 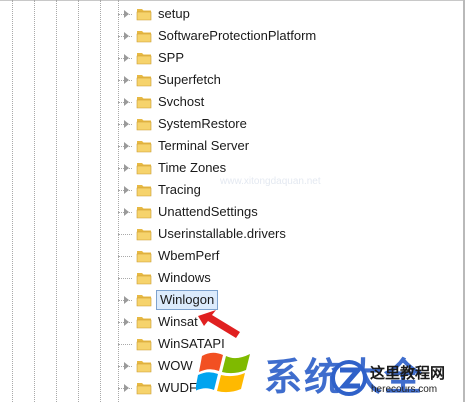 I want to click on tree-item-label: Terminal Server, so click(x=203, y=146).